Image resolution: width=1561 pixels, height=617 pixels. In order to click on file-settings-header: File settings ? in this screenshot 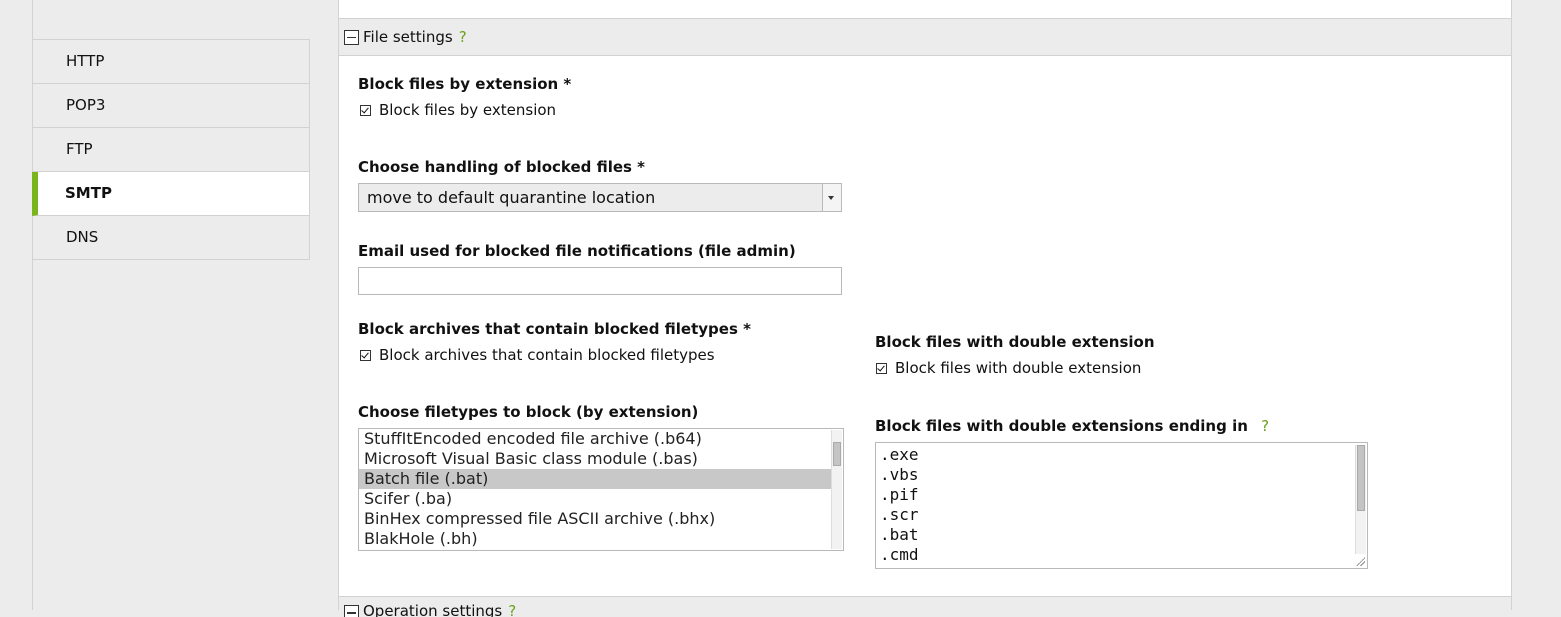, I will do `click(925, 37)`.